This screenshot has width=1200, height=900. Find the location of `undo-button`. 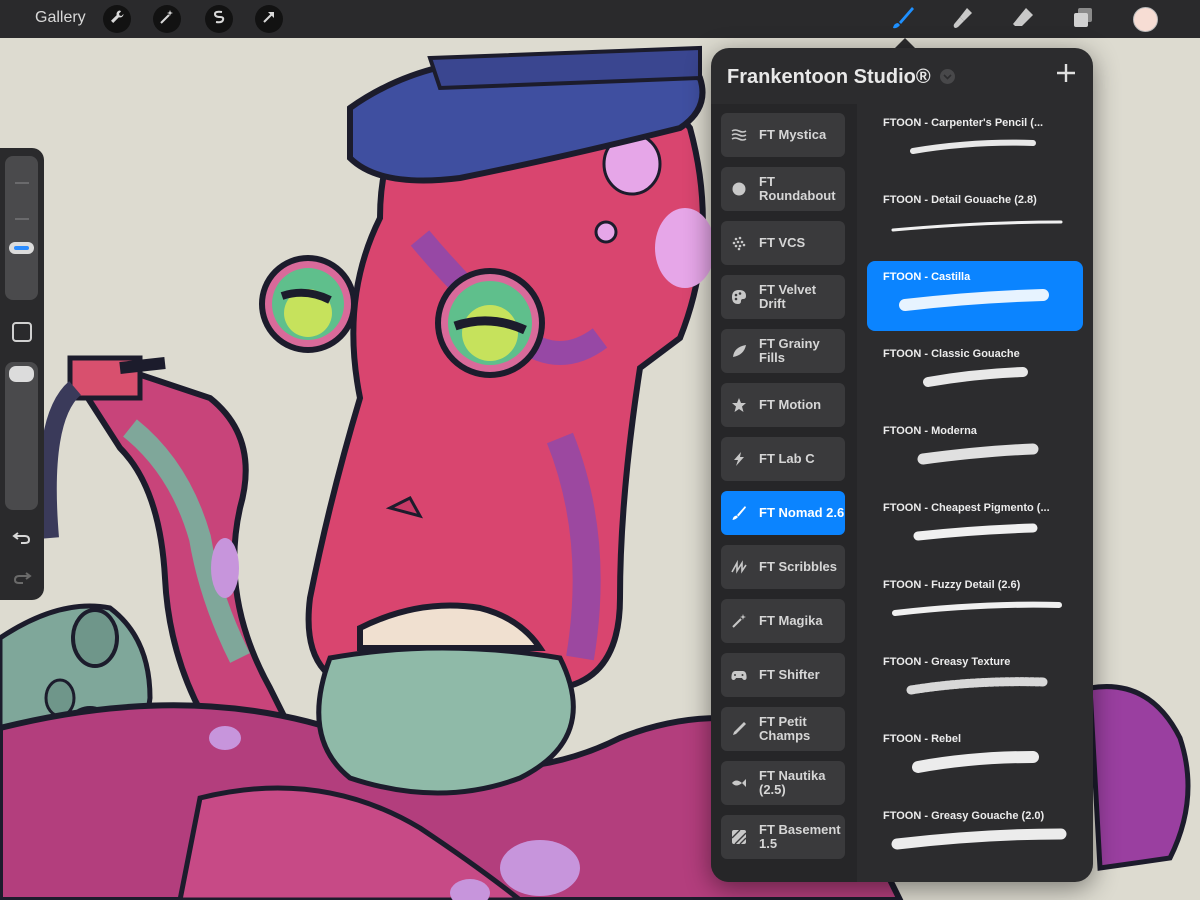

undo-button is located at coordinates (22, 538).